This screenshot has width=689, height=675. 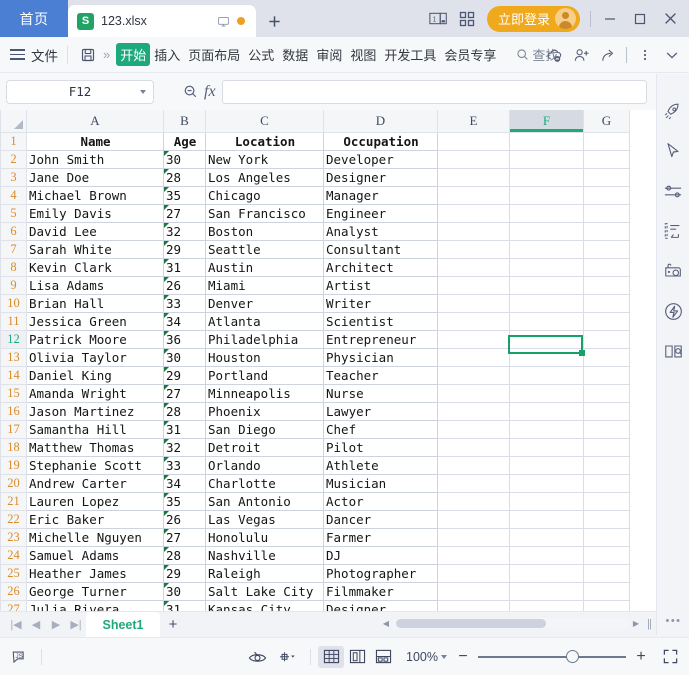 I want to click on column-header-F: F, so click(x=546, y=121).